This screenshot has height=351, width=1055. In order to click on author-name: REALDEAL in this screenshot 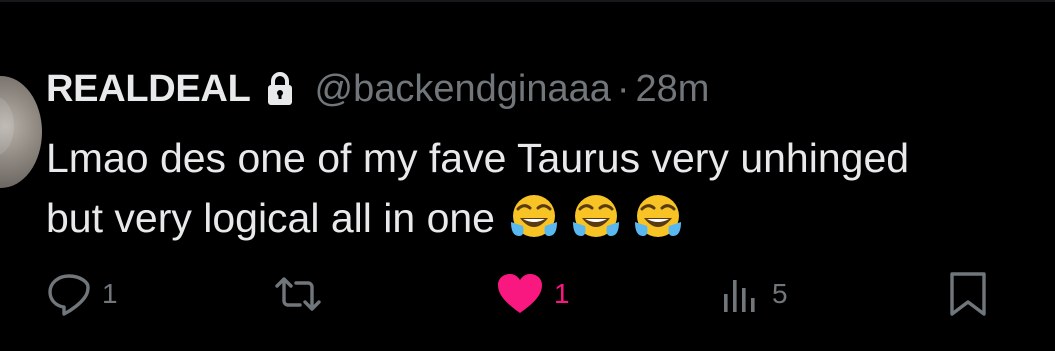, I will do `click(148, 89)`.